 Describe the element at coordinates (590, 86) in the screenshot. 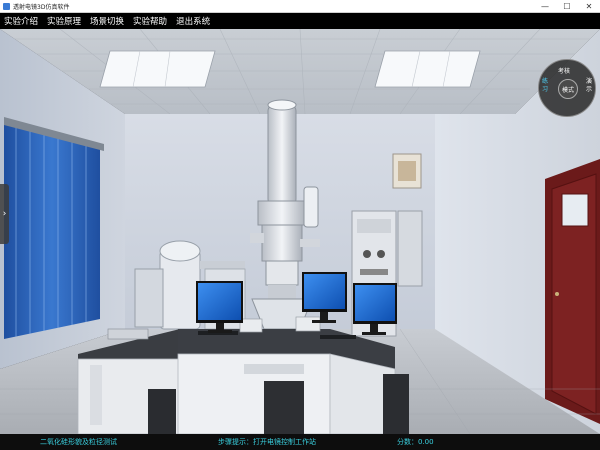

I see `mode-demo-button: 演示` at that location.